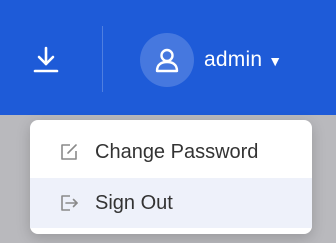 This screenshot has height=243, width=336. Describe the element at coordinates (233, 59) in the screenshot. I see `username-label: admin` at that location.